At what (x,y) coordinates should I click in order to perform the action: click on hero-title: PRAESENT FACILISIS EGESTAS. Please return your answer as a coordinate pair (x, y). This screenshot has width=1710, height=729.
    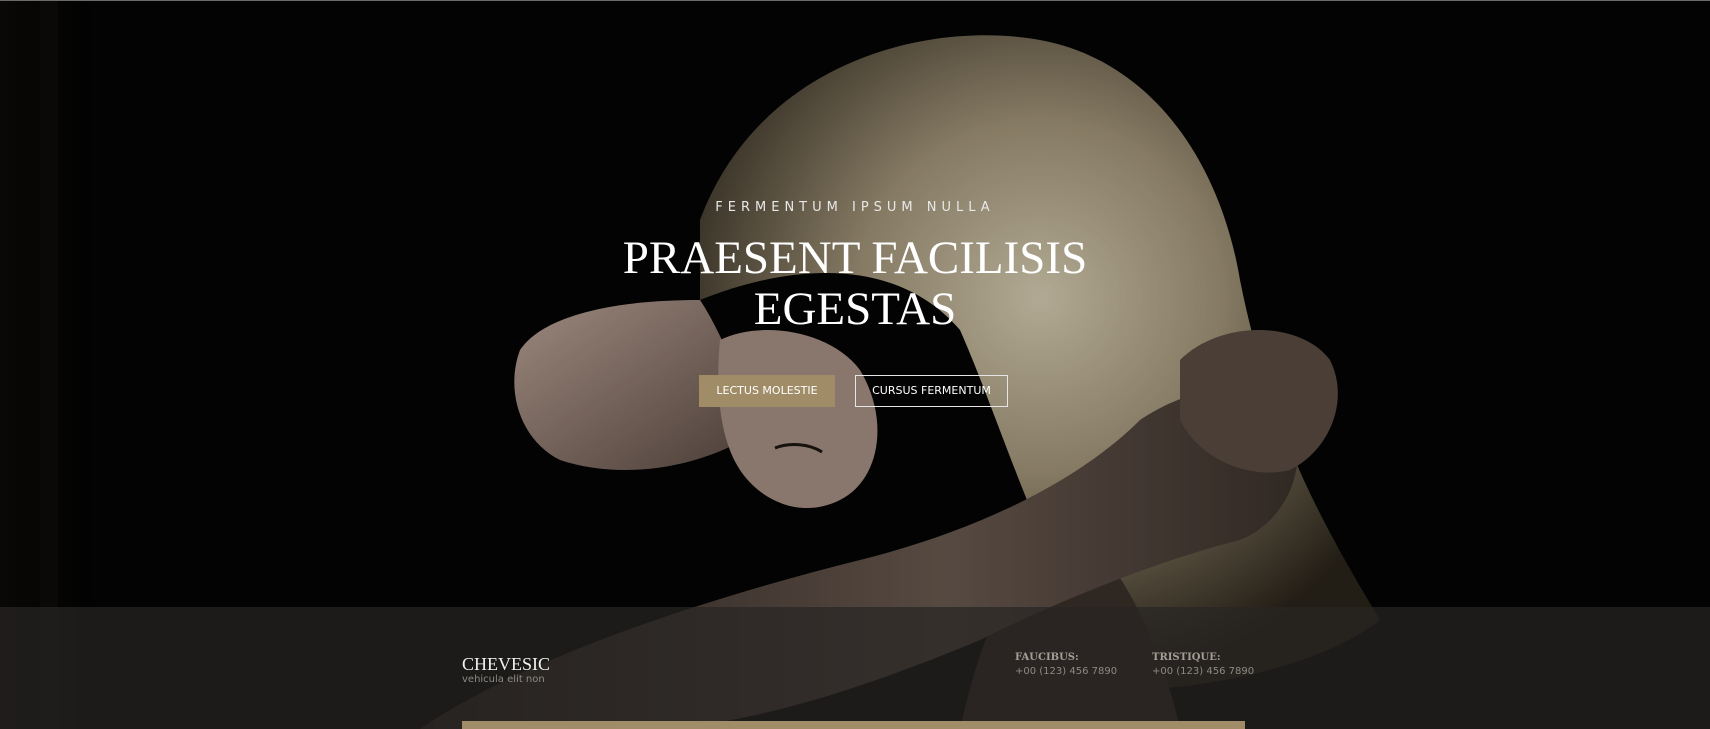
    Looking at the image, I should click on (855, 284).